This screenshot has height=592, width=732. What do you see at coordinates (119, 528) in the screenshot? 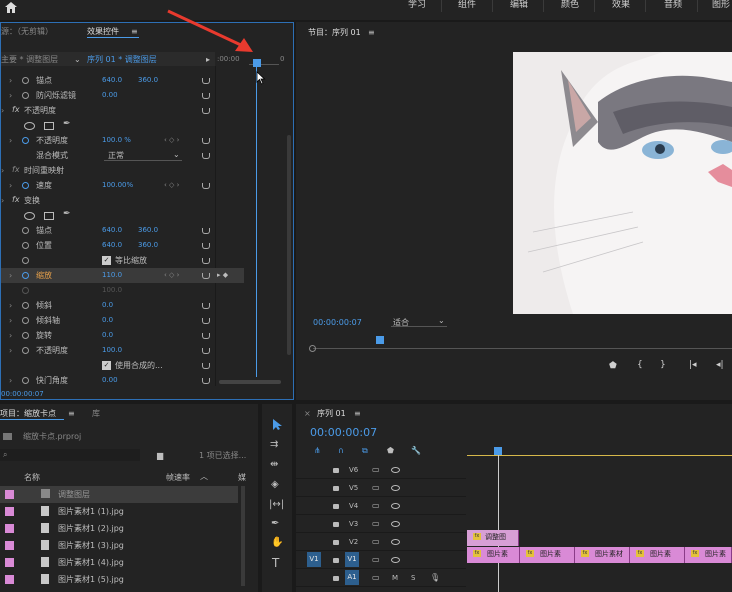
I see `list-item: 图片素材1 (2).jpg` at bounding box center [119, 528].